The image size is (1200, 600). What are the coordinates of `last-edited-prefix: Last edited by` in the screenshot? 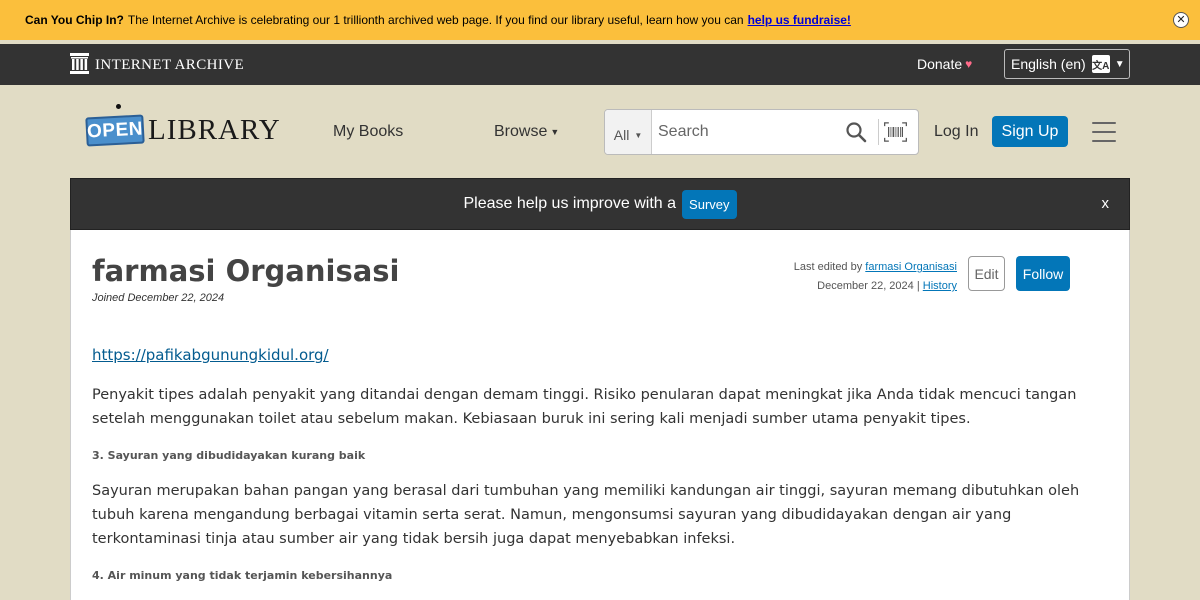 It's located at (828, 267).